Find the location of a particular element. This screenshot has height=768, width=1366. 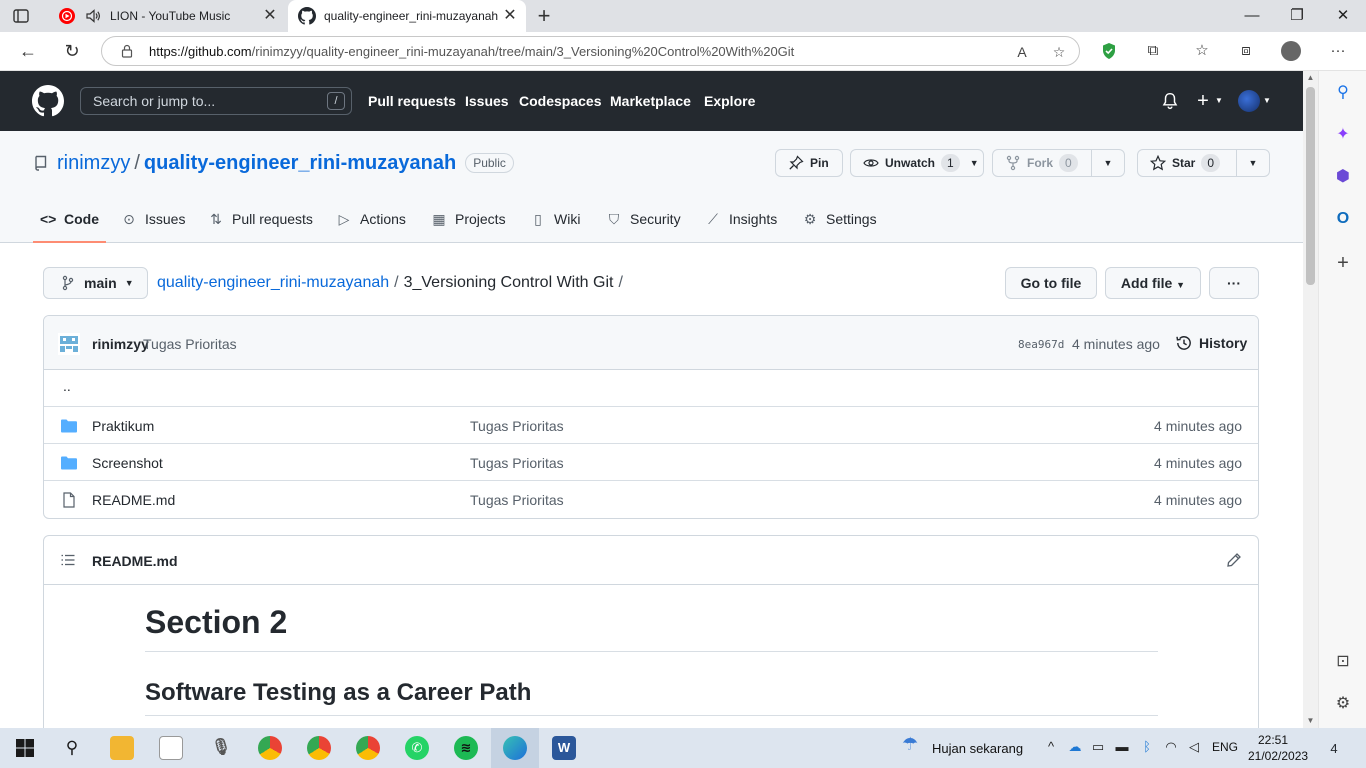

wifi-icon: ◠ is located at coordinates (1171, 747).